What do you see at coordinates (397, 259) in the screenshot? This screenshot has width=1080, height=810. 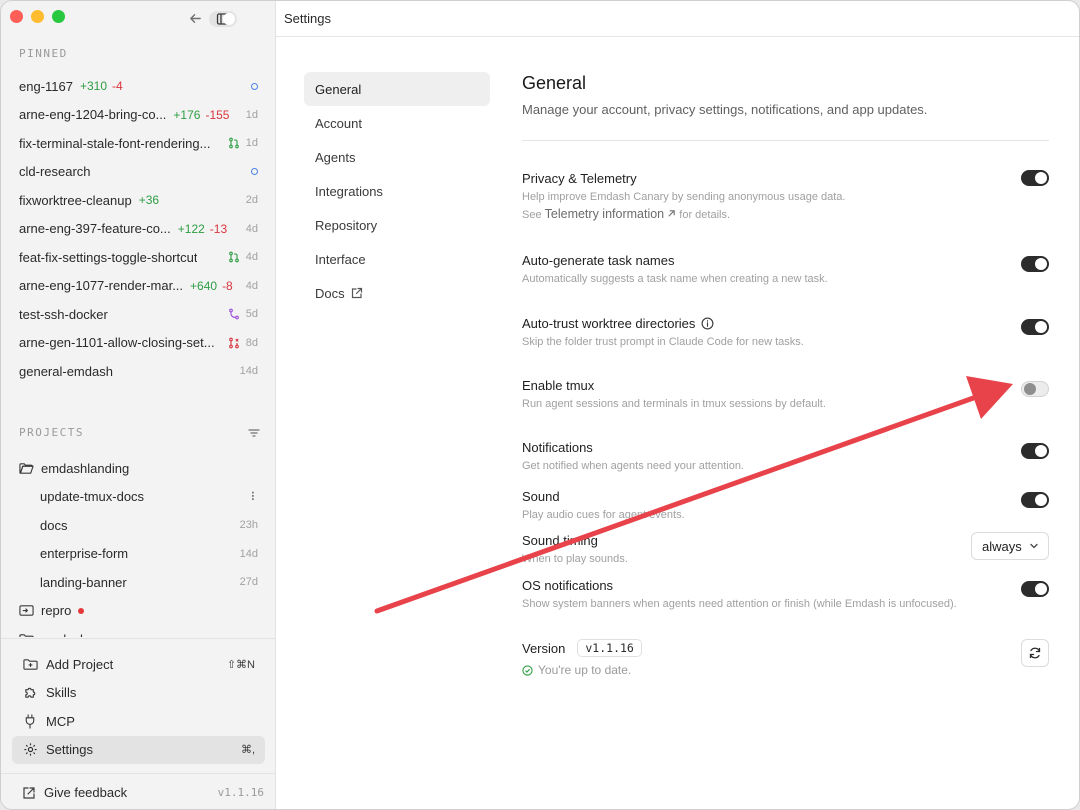 I see `tab-interface: Interface` at bounding box center [397, 259].